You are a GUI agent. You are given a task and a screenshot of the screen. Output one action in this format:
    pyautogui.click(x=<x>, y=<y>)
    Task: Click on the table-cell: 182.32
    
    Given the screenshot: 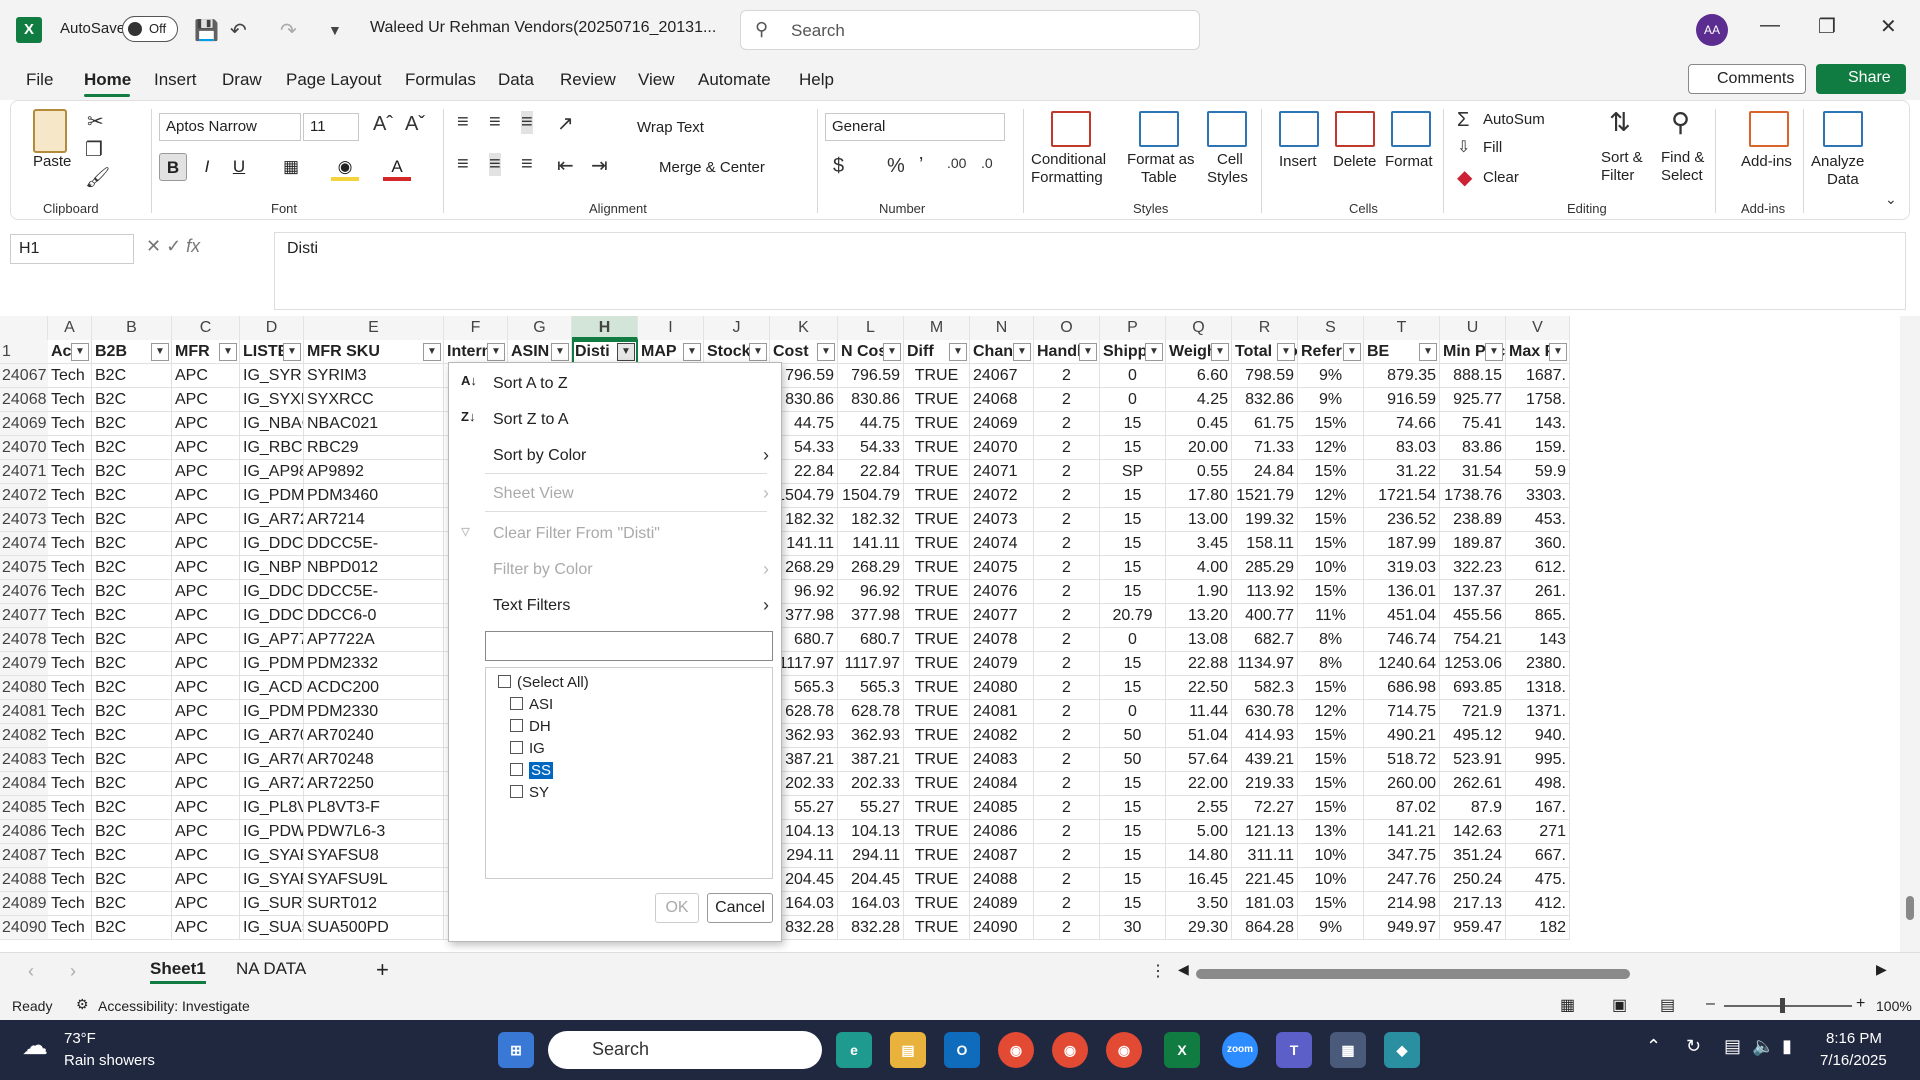 What is the action you would take?
    pyautogui.click(x=871, y=520)
    